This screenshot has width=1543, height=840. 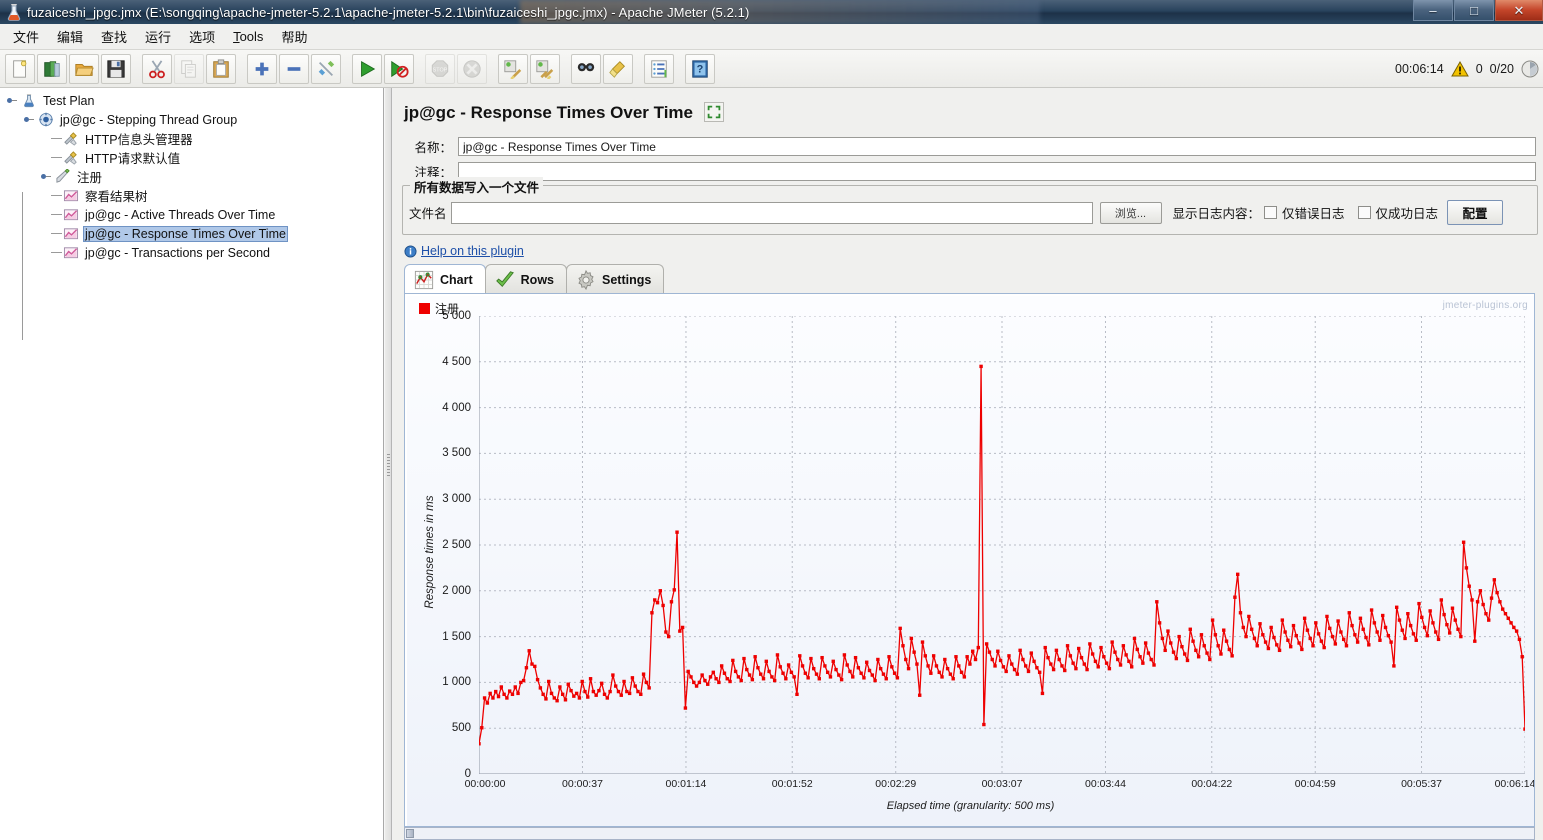 I want to click on expand-collapse-icon, so click(x=714, y=112).